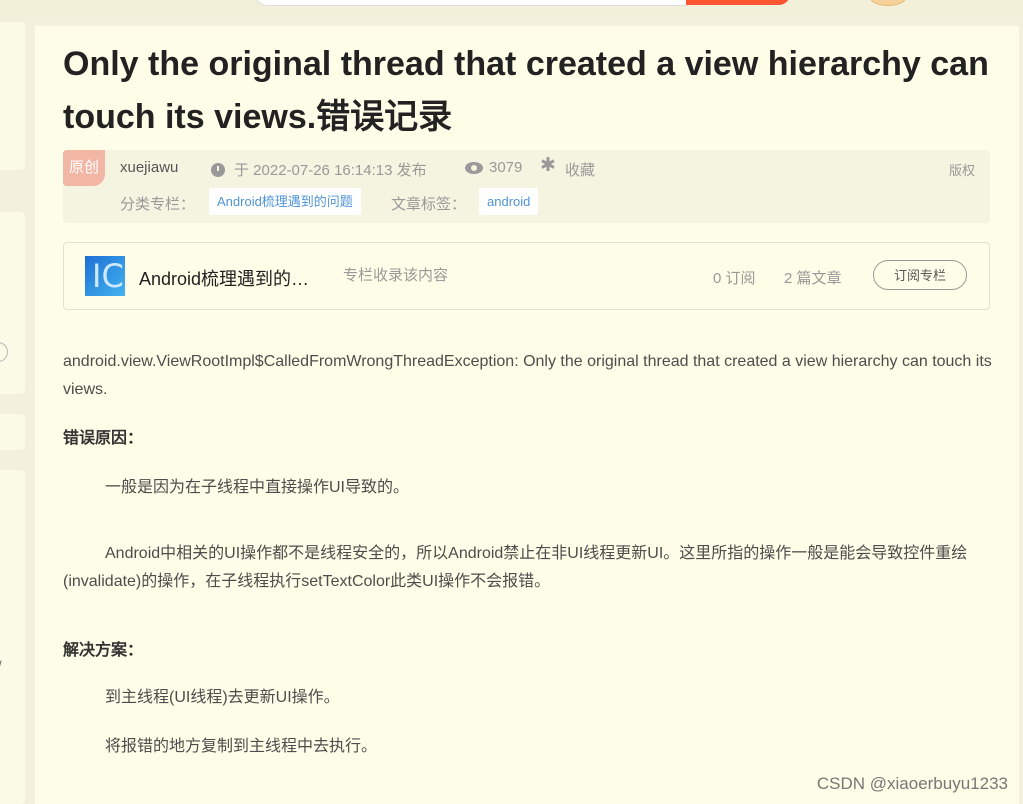  What do you see at coordinates (509, 201) in the screenshot?
I see `article-tag: android` at bounding box center [509, 201].